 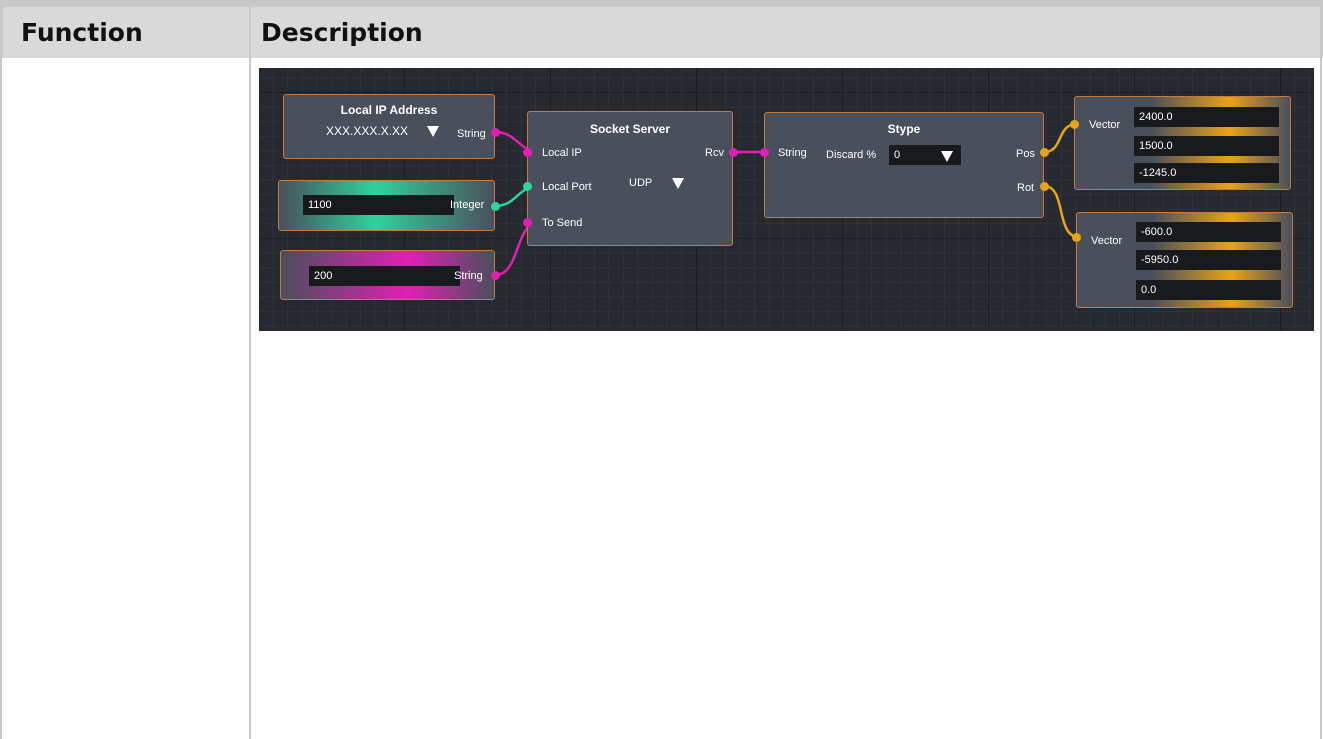 What do you see at coordinates (495, 275) in the screenshot?
I see `string-output-port` at bounding box center [495, 275].